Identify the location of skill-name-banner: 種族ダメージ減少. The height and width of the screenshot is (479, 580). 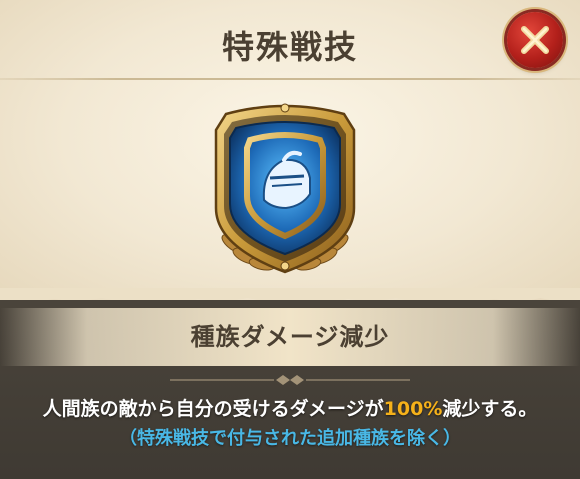
(290, 337).